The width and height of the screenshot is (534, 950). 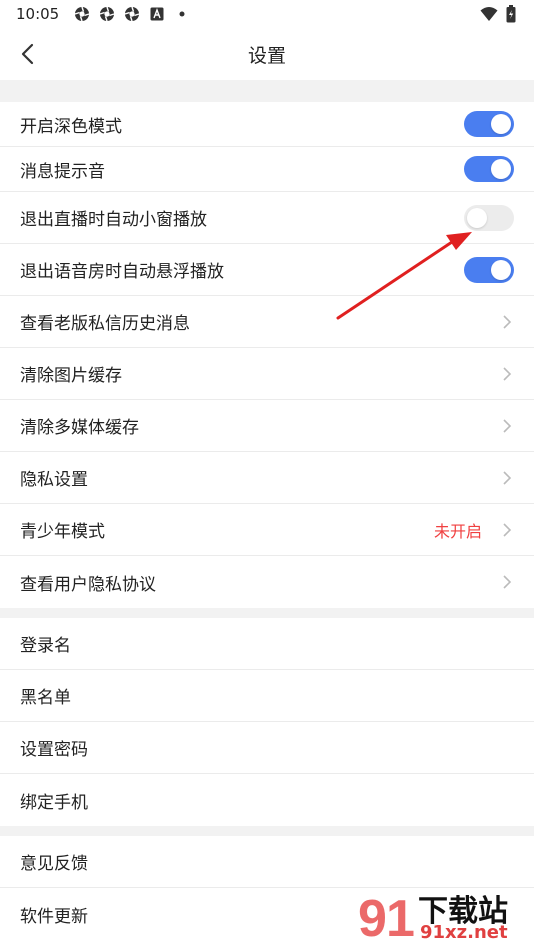 What do you see at coordinates (88, 584) in the screenshot?
I see `row-label: 查看用户隐私协议` at bounding box center [88, 584].